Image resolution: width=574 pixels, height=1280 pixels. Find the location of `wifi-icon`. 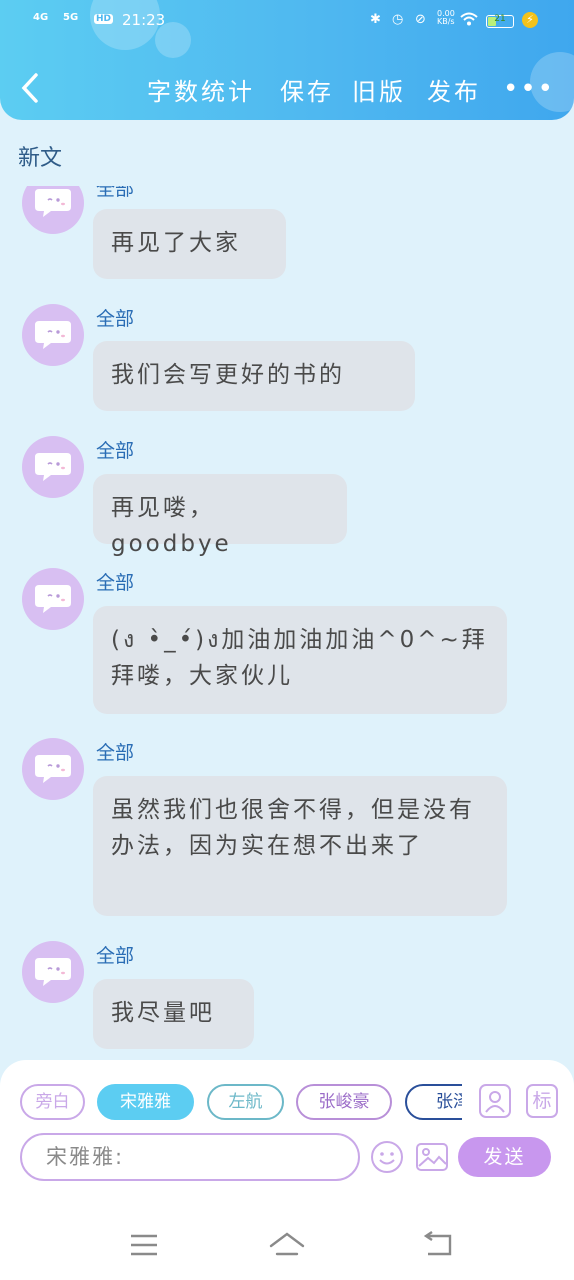

wifi-icon is located at coordinates (469, 21).